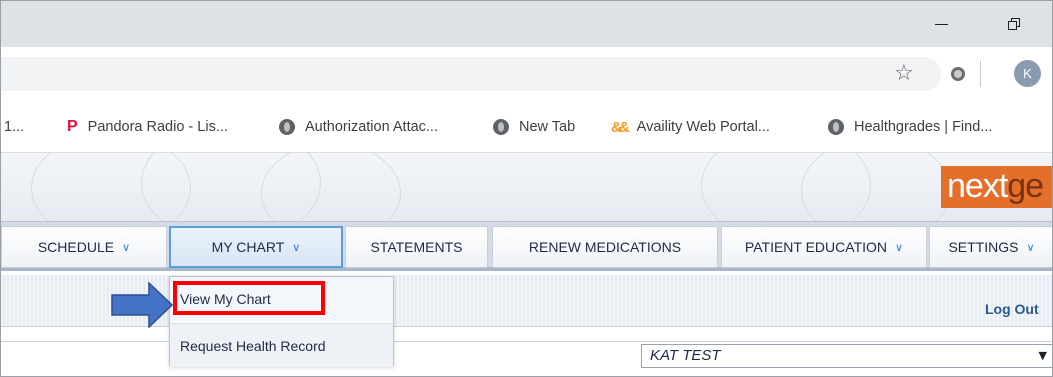 This screenshot has height=377, width=1053. What do you see at coordinates (620, 127) in the screenshot?
I see `availity-icon: &&` at bounding box center [620, 127].